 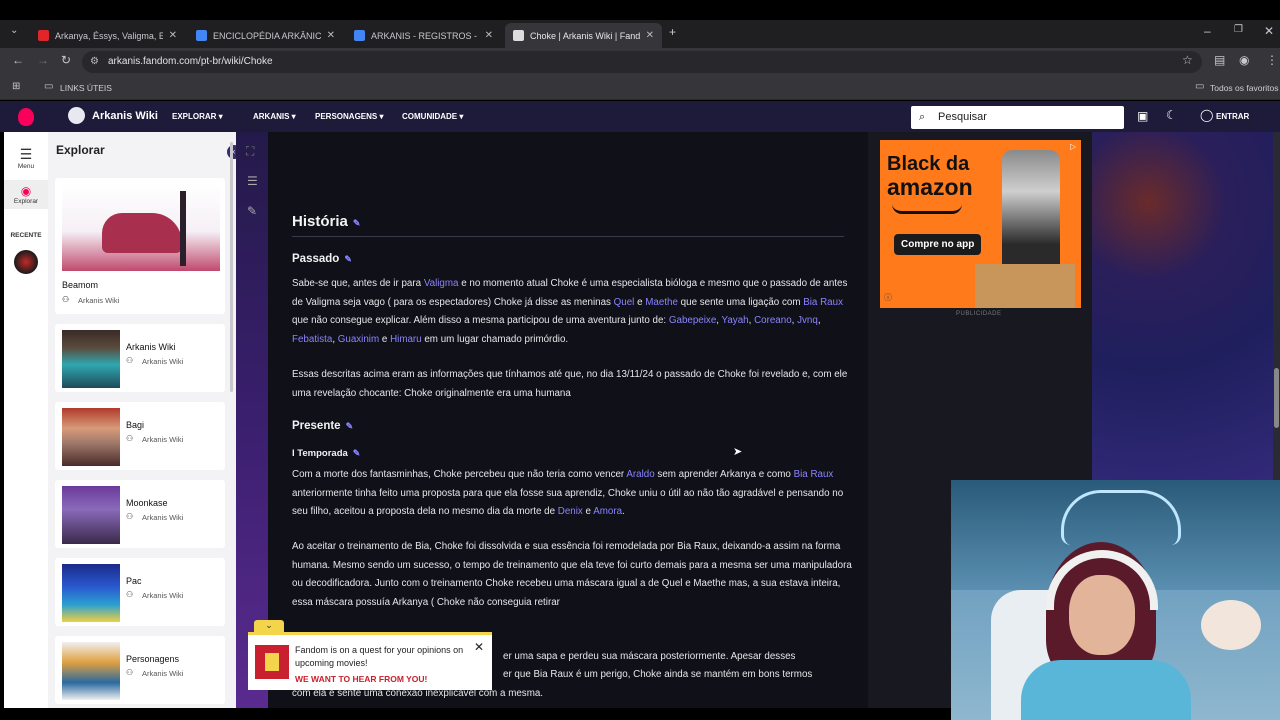 I want to click on explore-button: ◉ Explorar, so click(x=26, y=194).